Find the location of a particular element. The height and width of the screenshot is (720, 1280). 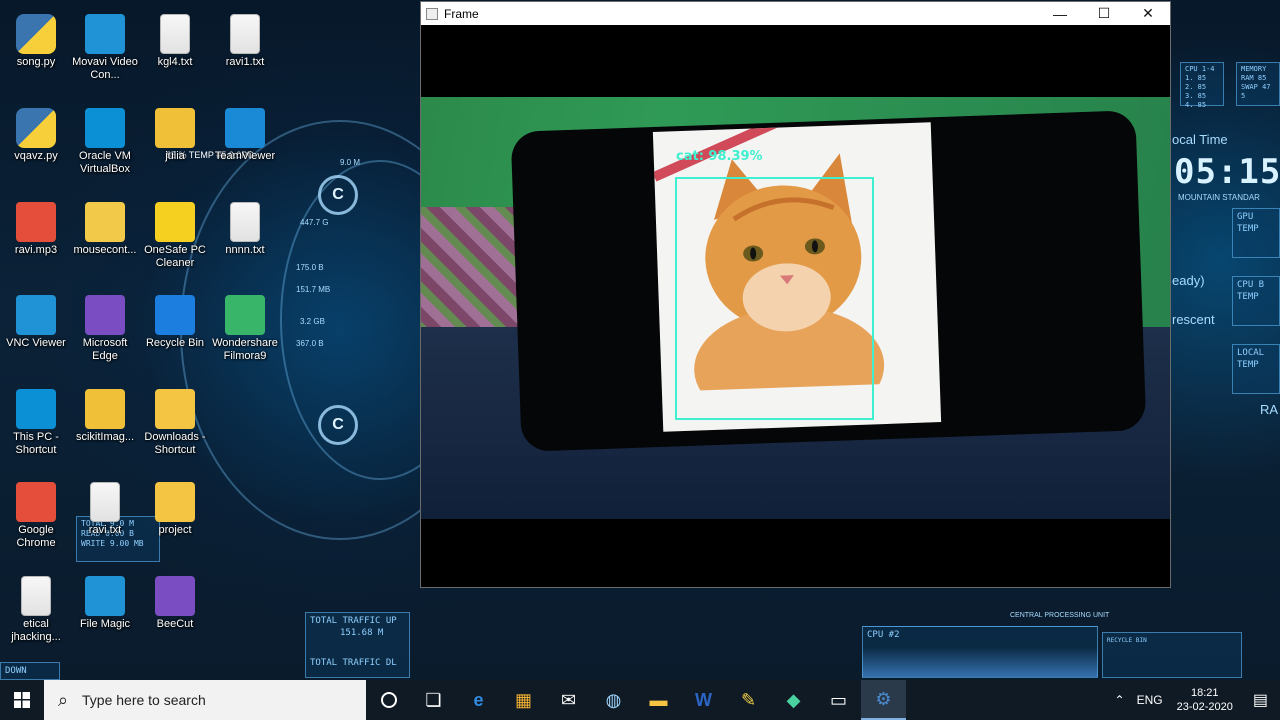

window-app-icon is located at coordinates (432, 13).